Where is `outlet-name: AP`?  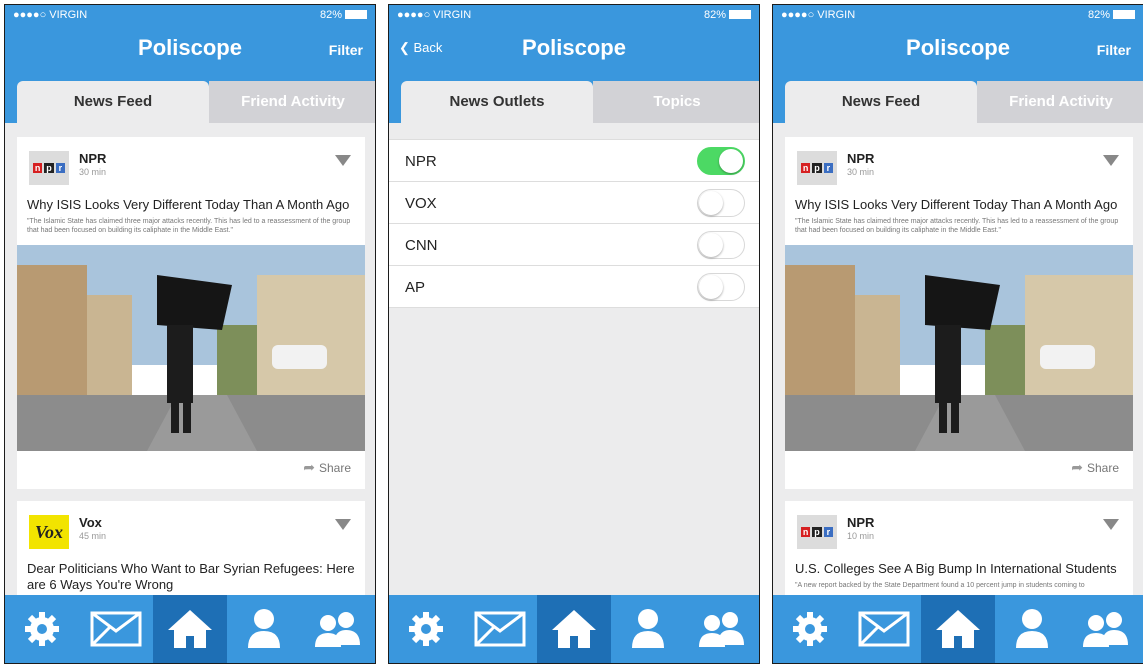 outlet-name: AP is located at coordinates (415, 287).